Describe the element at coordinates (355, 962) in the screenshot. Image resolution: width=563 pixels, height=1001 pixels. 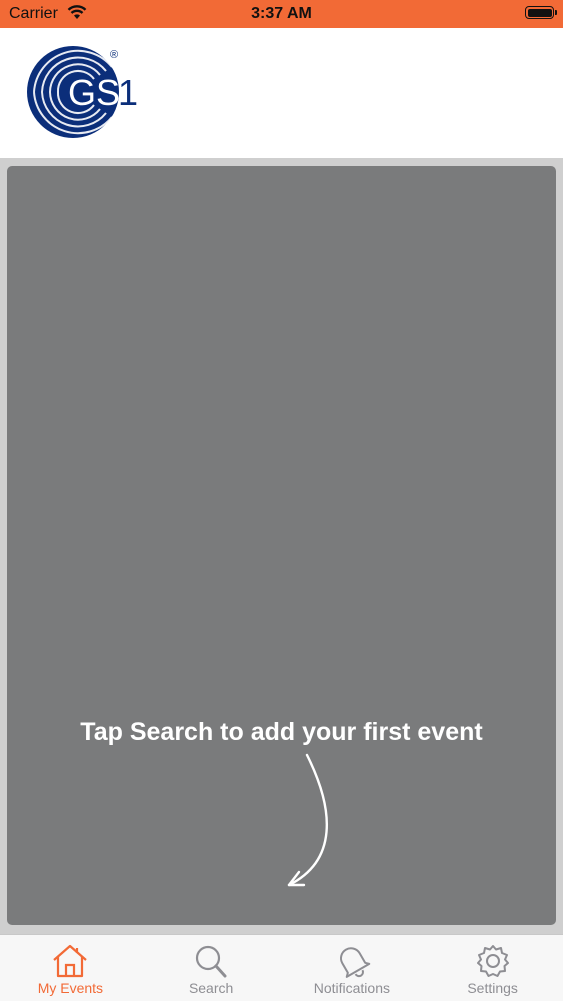
I see `bell-icon` at that location.